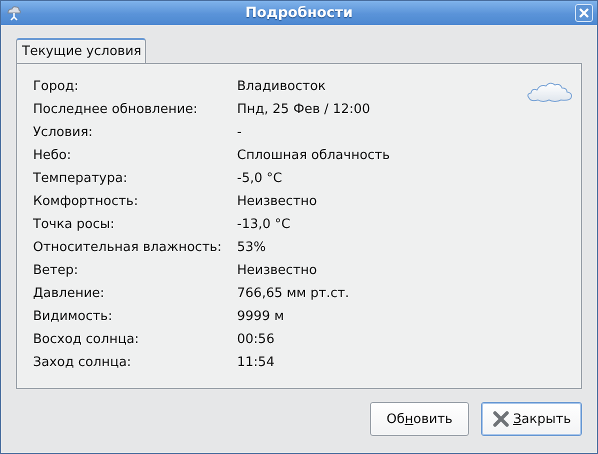 The width and height of the screenshot is (598, 454). Describe the element at coordinates (261, 316) in the screenshot. I see `field-value: 9999 м` at that location.